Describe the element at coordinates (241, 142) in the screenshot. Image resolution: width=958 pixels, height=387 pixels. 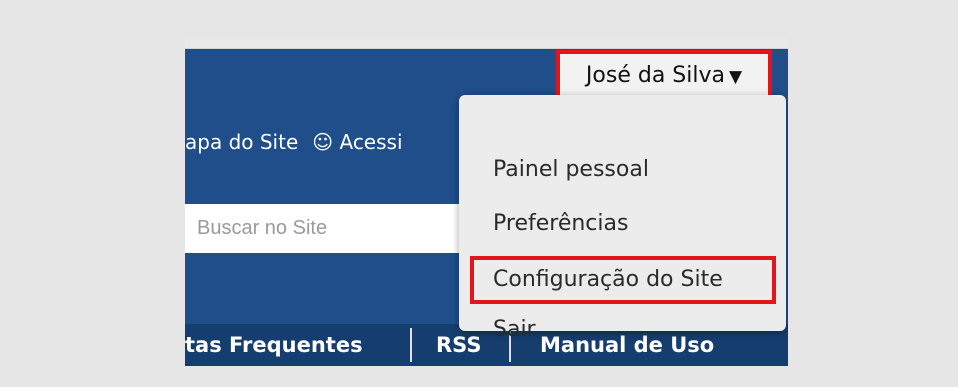
I see `site-map-link: apa do Site` at that location.